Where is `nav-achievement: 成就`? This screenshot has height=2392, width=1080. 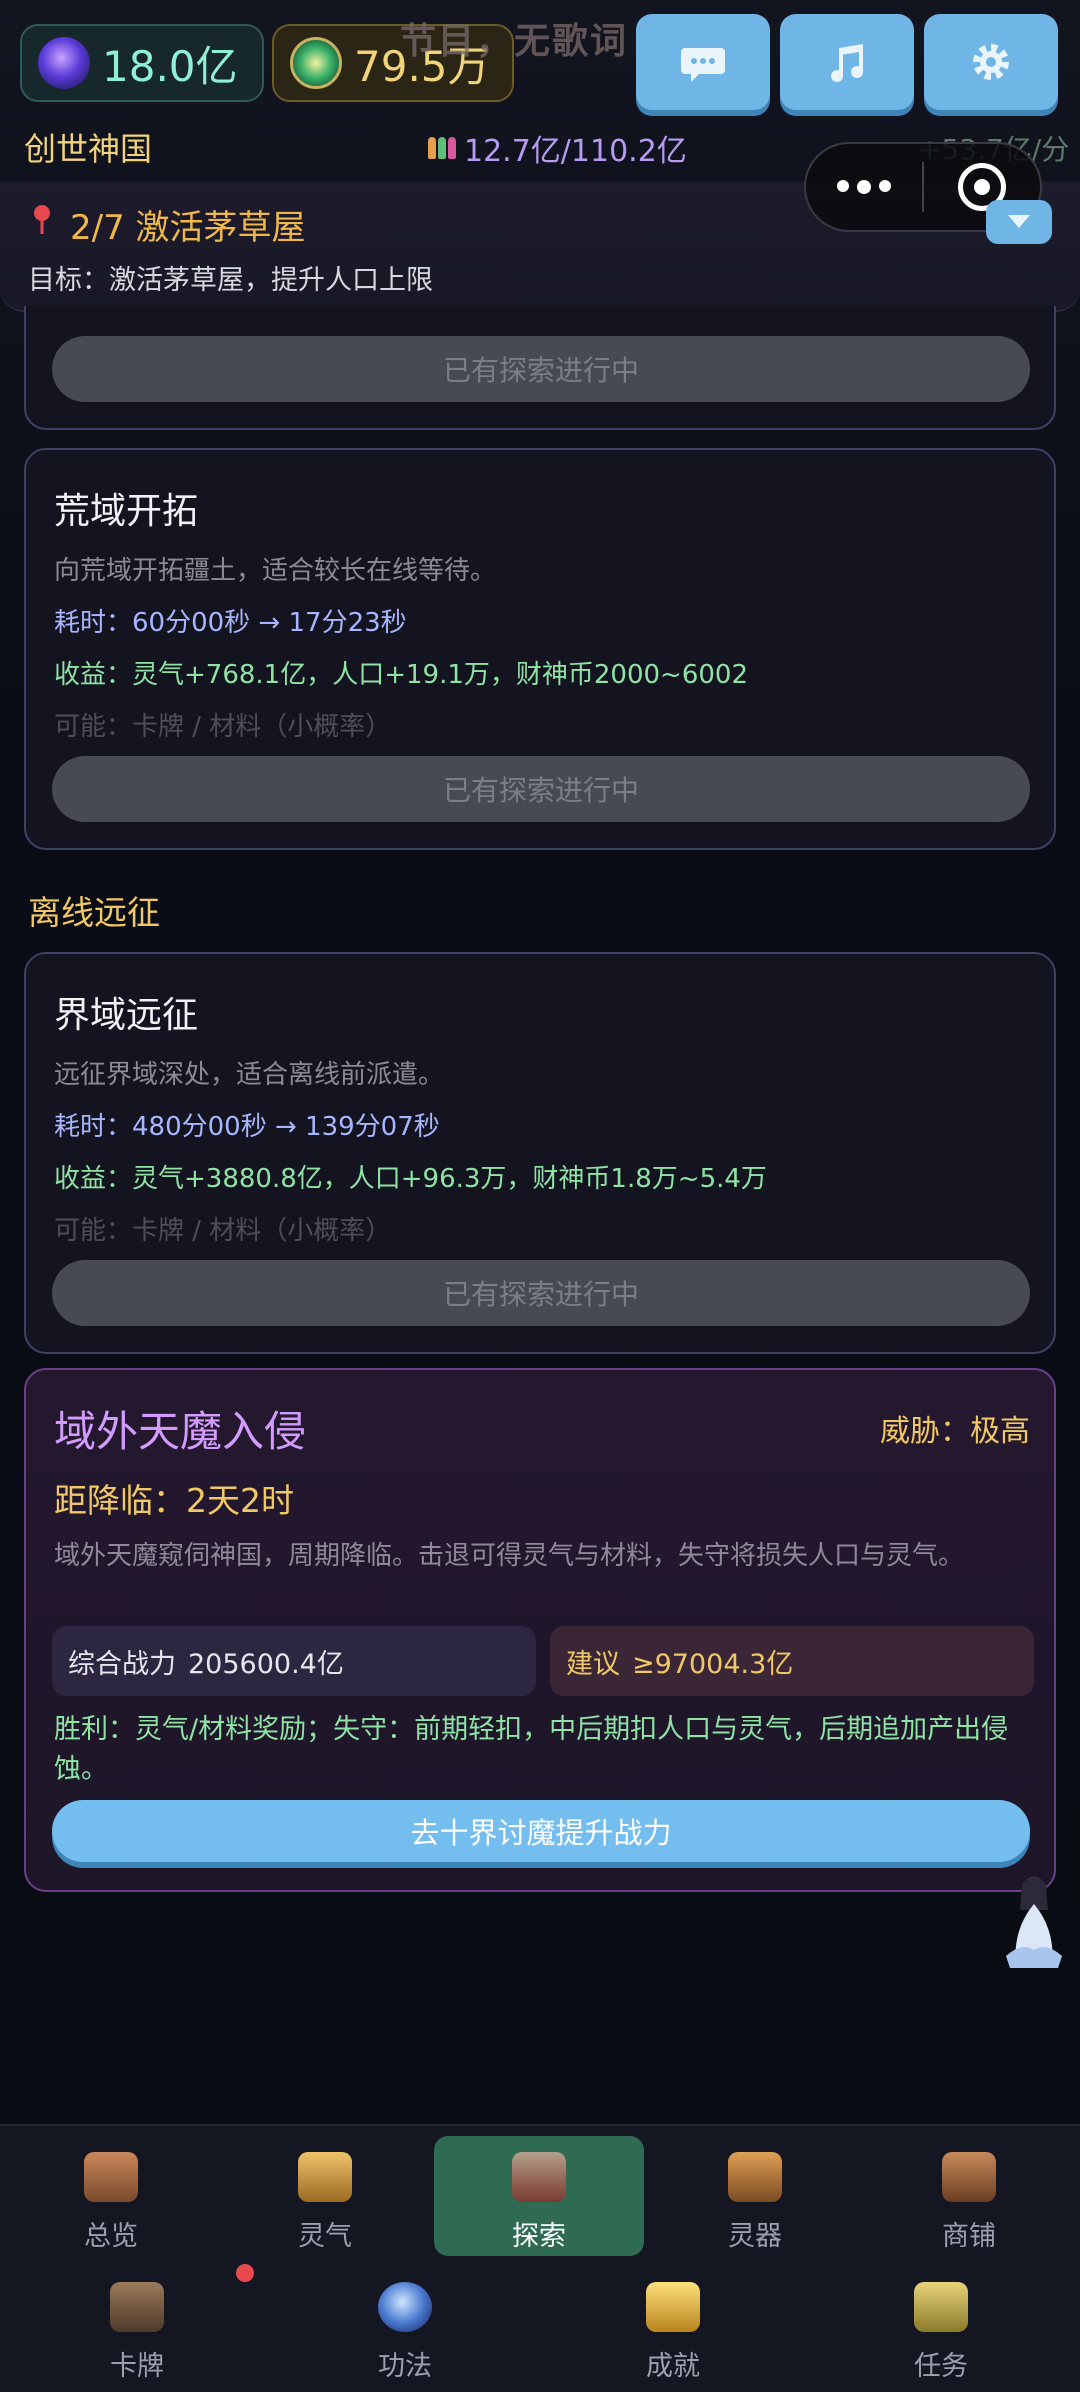 nav-achievement: 成就 is located at coordinates (673, 2326).